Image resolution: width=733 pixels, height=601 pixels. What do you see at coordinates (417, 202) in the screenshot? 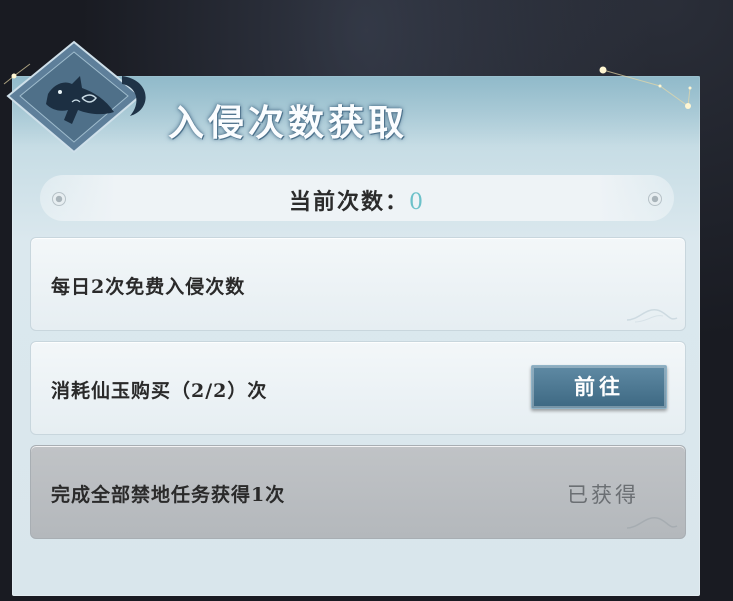
I see `current-count-value: 0` at bounding box center [417, 202].